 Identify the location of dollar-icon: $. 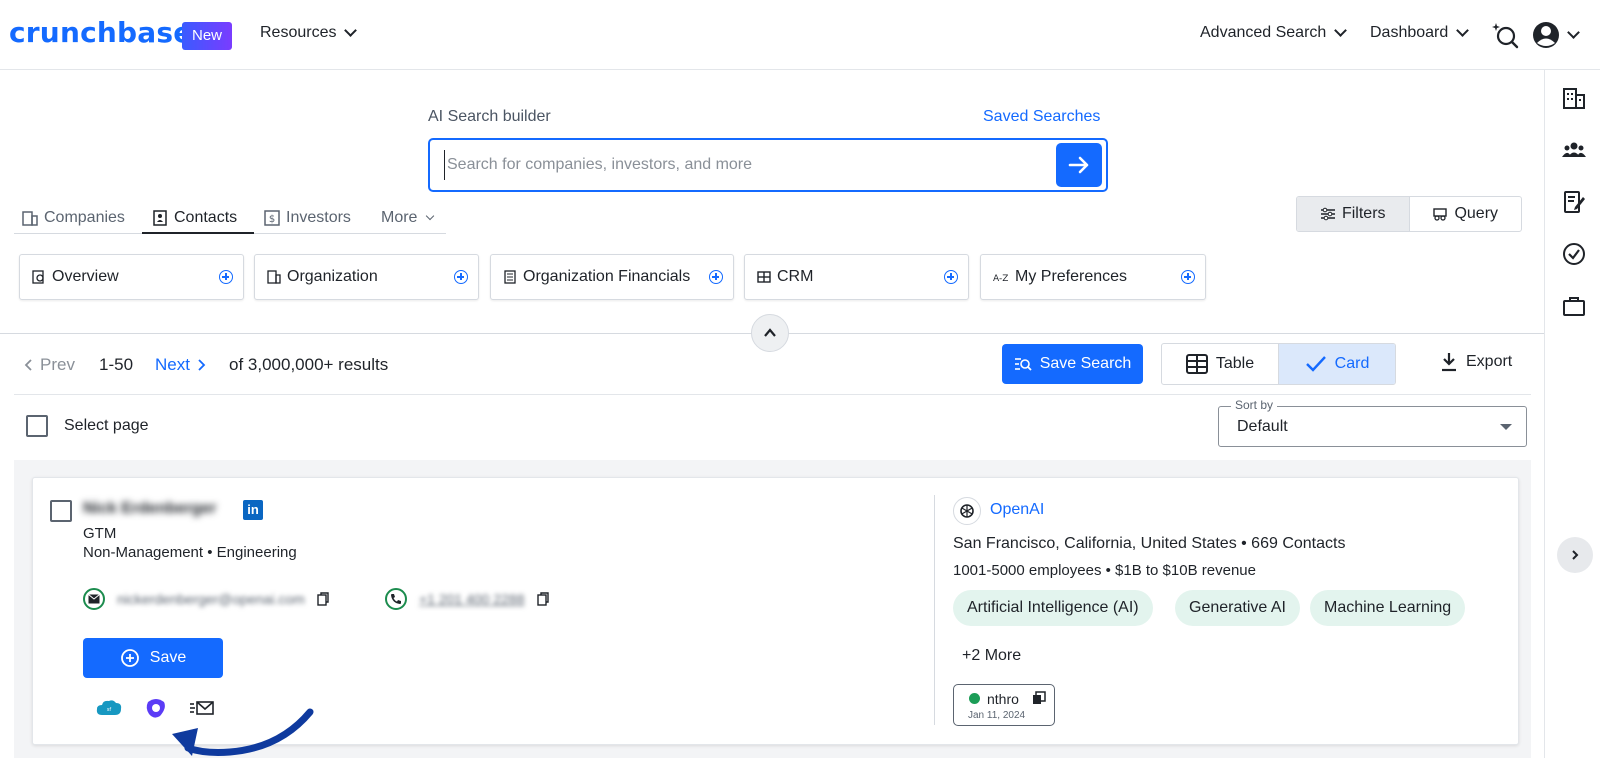
(272, 218).